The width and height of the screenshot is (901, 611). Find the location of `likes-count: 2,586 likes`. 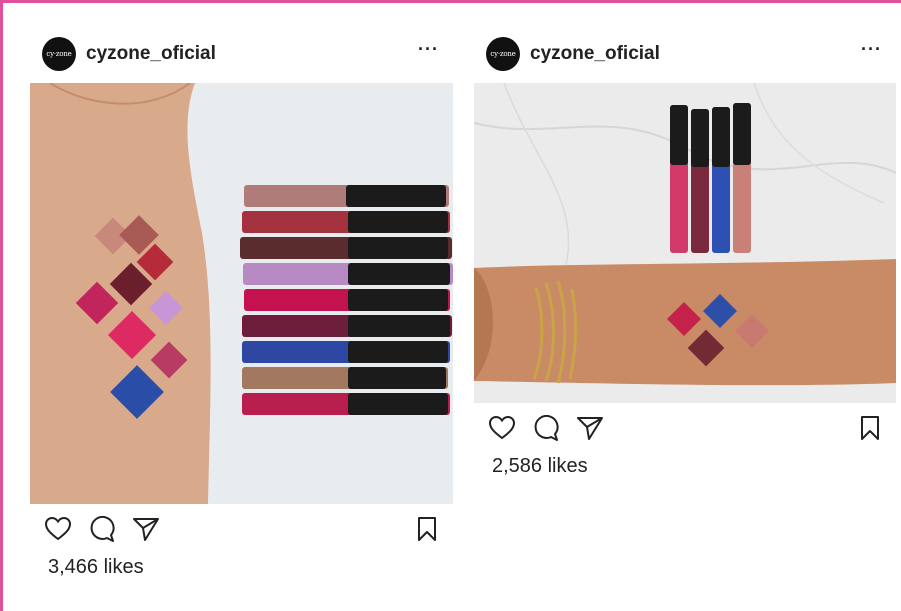

likes-count: 2,586 likes is located at coordinates (694, 466).